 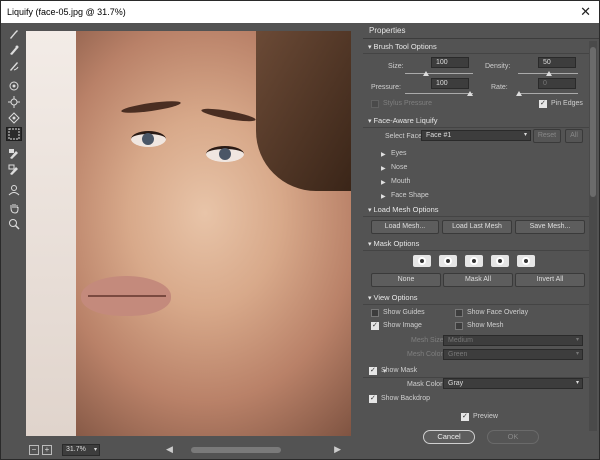 I want to click on reconstruct-tool-icon, so click(x=14, y=50).